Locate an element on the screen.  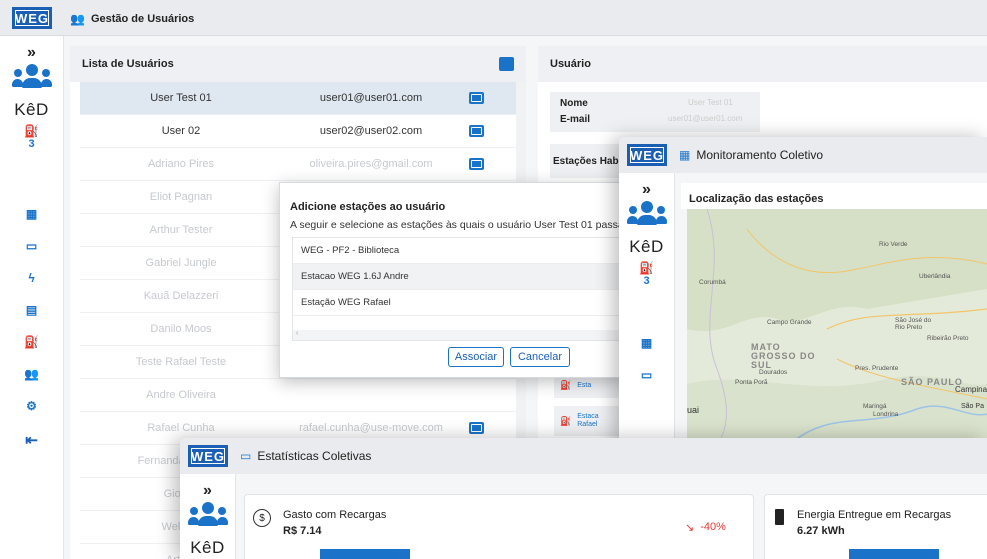
station-option-label: Estação WEG Rafael is located at coordinates (346, 302).